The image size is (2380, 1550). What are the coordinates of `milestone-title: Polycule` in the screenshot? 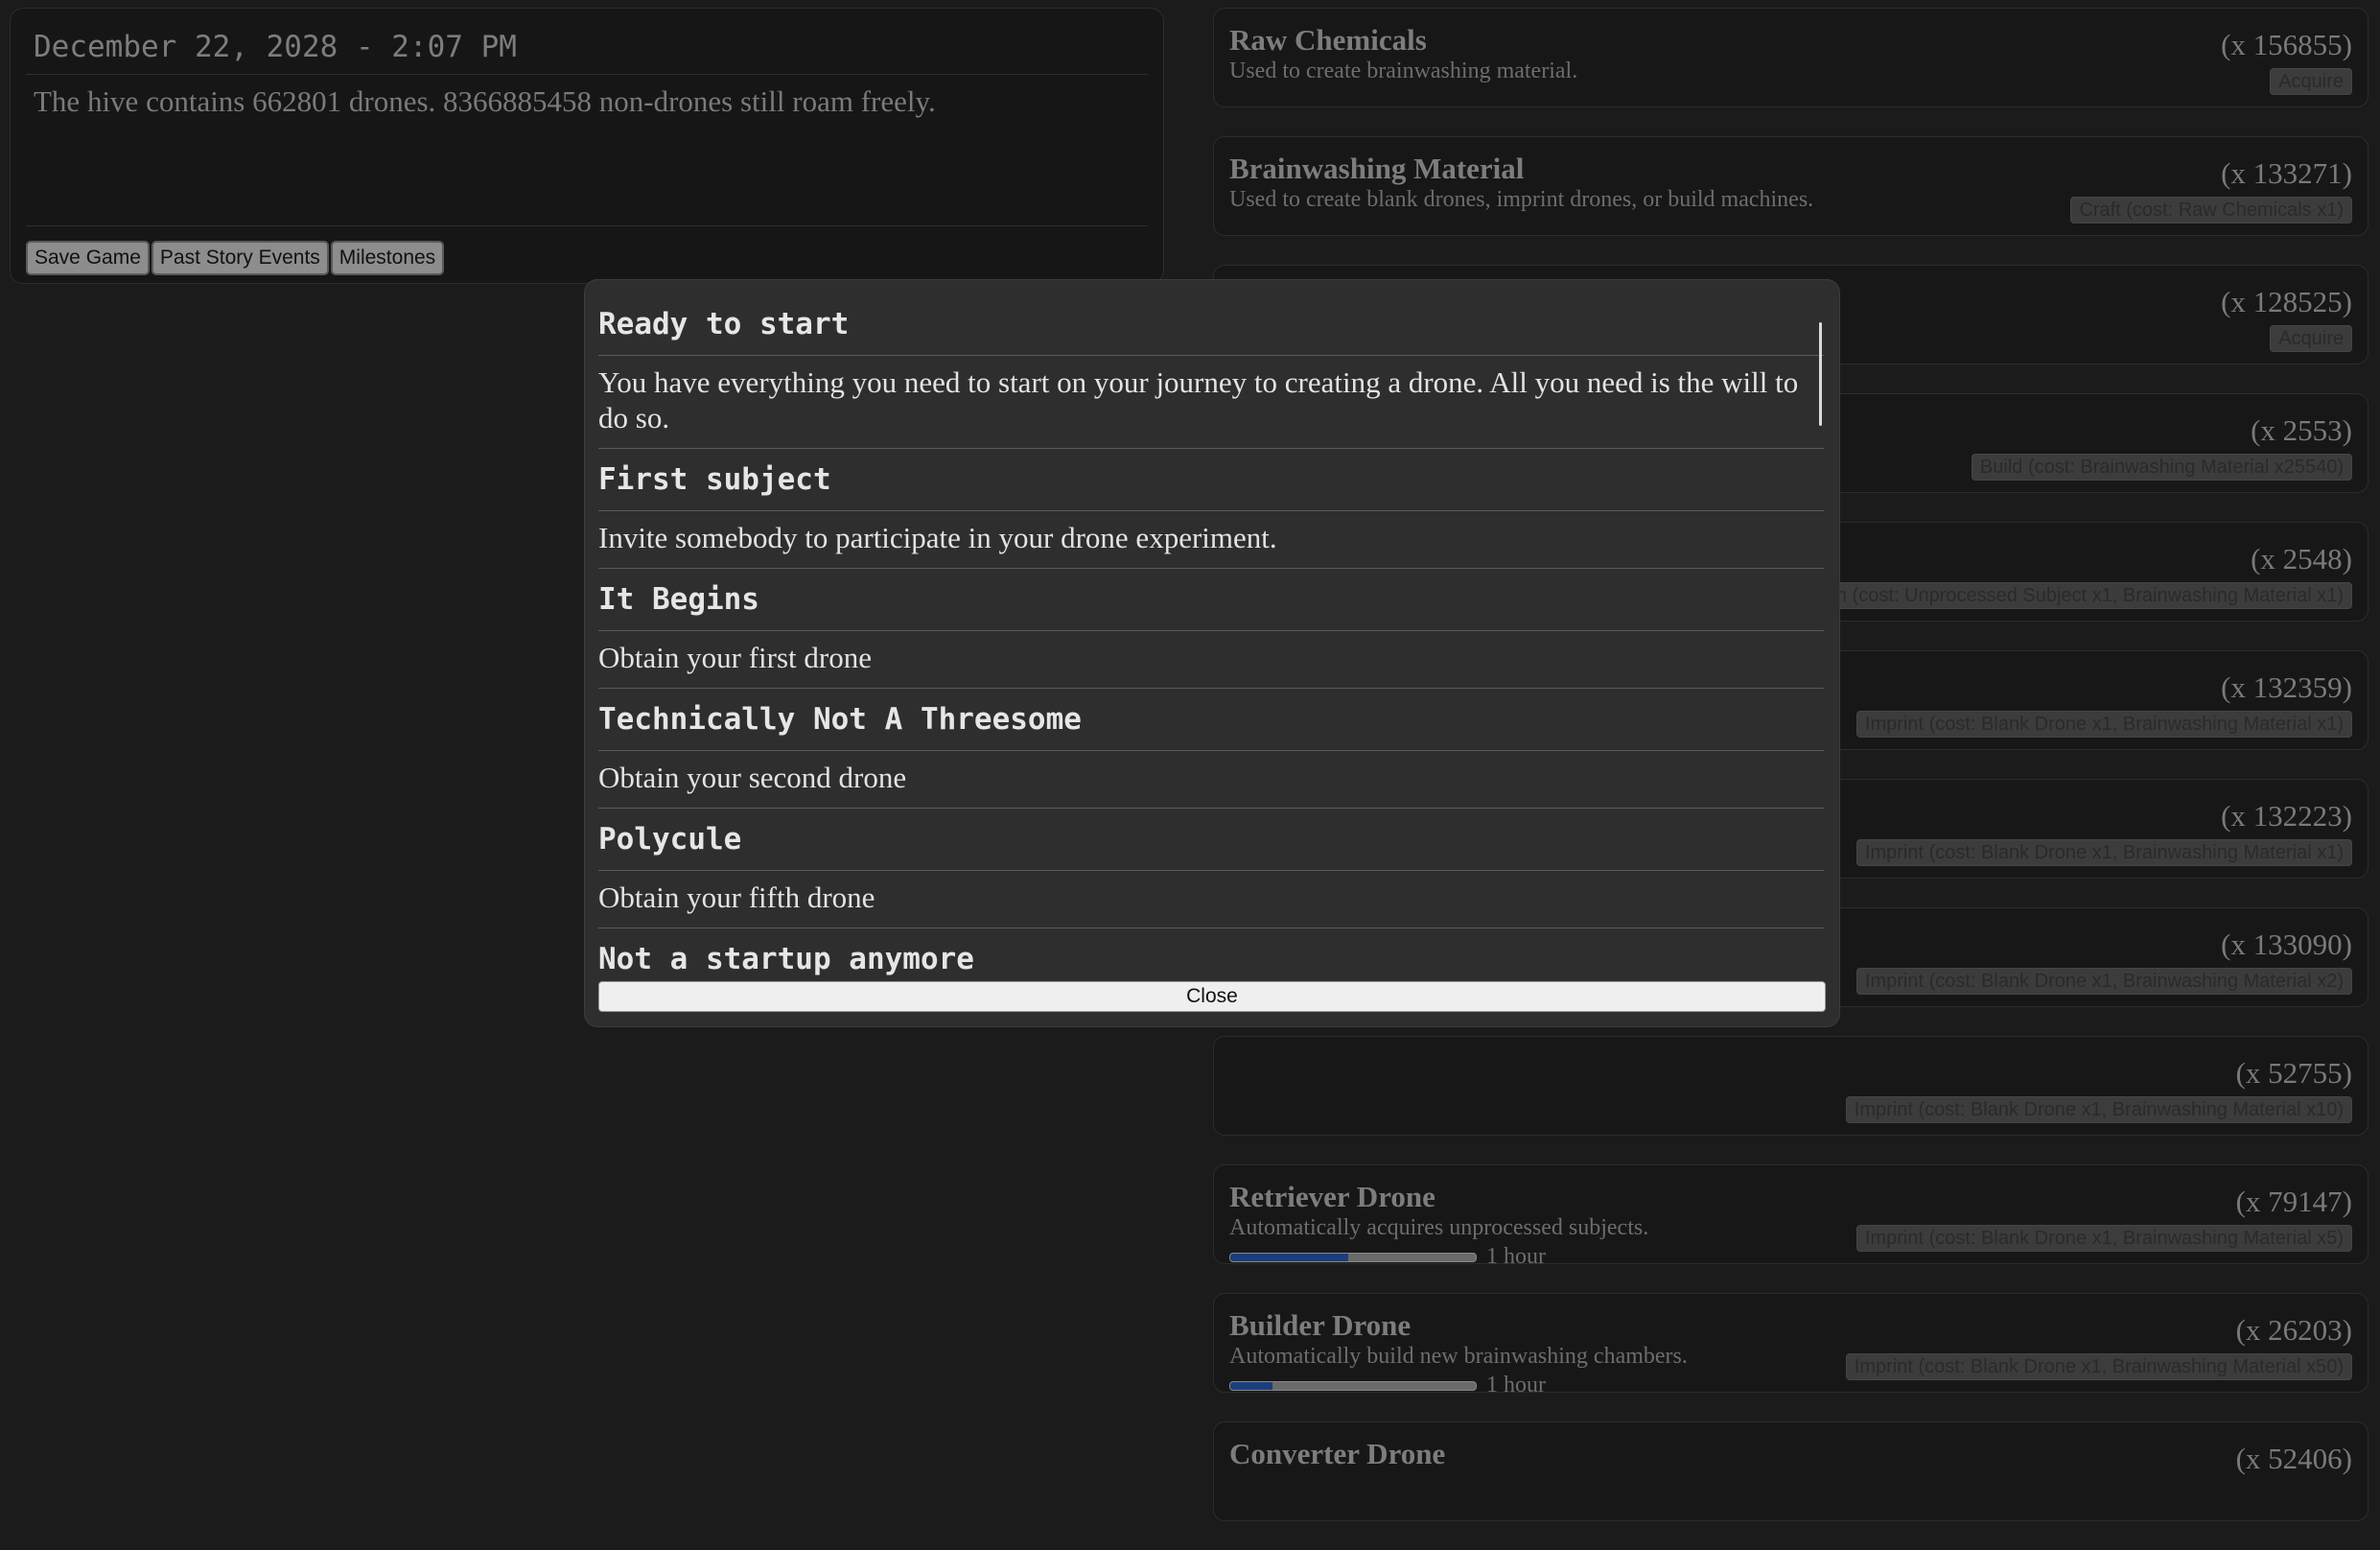 It's located at (1211, 840).